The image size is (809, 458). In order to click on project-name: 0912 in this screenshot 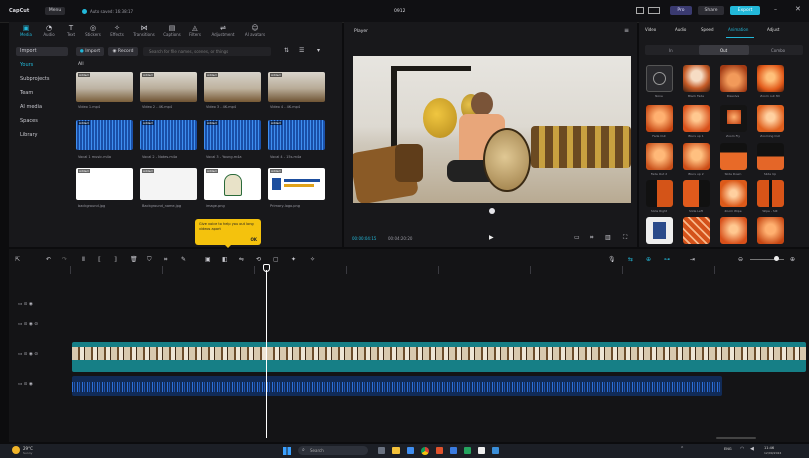, I will do `click(399, 11)`.